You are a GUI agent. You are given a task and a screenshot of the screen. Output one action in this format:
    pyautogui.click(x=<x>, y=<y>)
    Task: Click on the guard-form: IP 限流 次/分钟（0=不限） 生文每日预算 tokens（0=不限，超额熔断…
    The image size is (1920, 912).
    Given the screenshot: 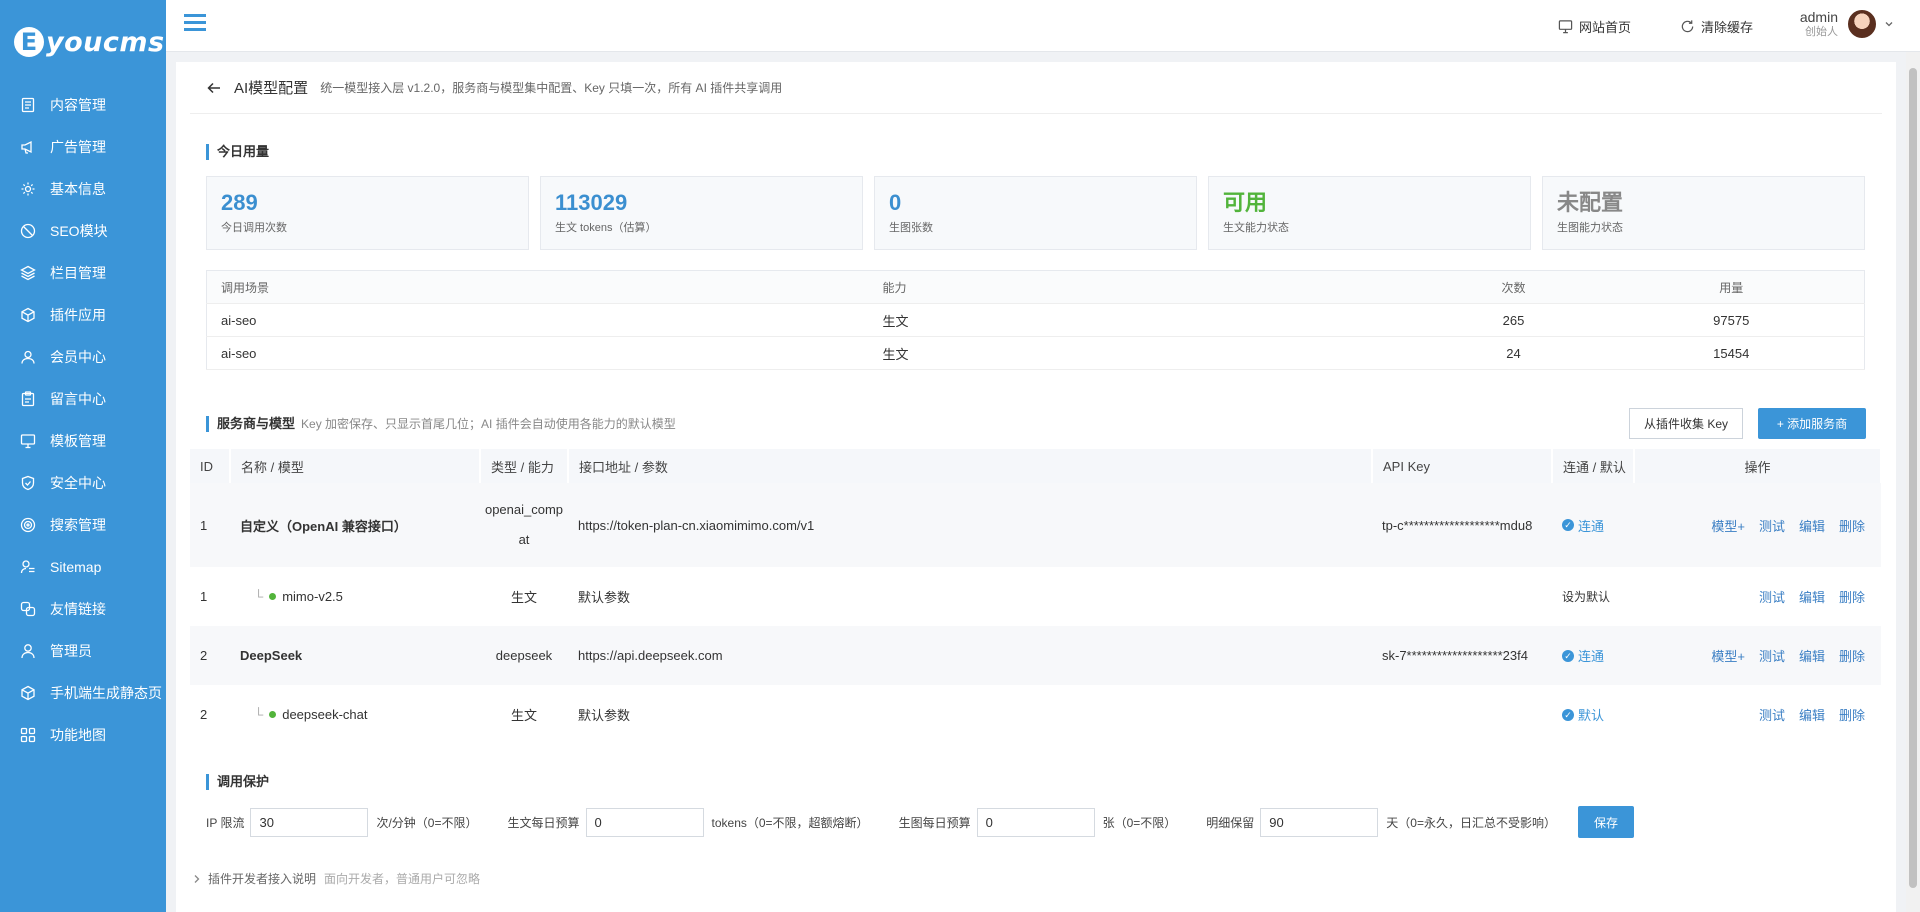 What is the action you would take?
    pyautogui.click(x=920, y=822)
    